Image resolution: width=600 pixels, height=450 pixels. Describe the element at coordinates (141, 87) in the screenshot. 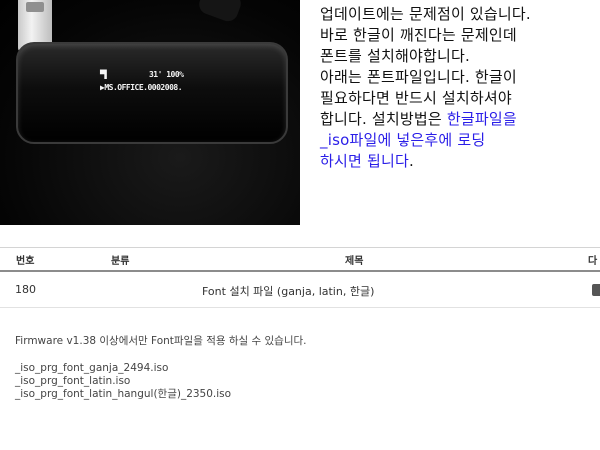

I see `screen-track-text: ▶MS.OFFICE.0002008.` at that location.